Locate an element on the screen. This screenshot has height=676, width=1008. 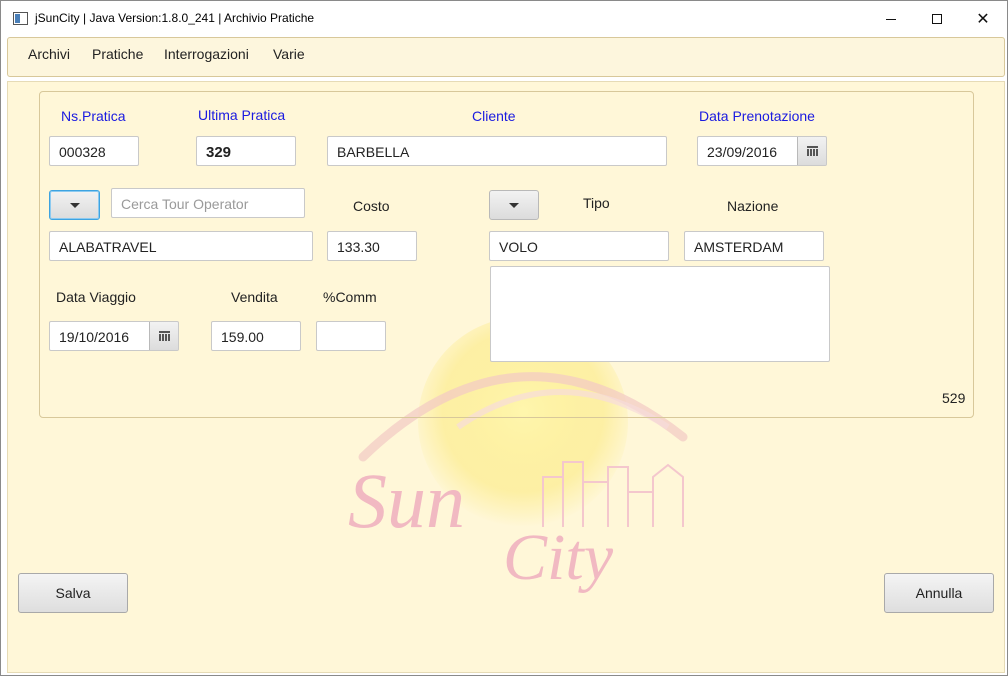
tour-operator-search-input: Cerca Tour Operator is located at coordinates (208, 203).